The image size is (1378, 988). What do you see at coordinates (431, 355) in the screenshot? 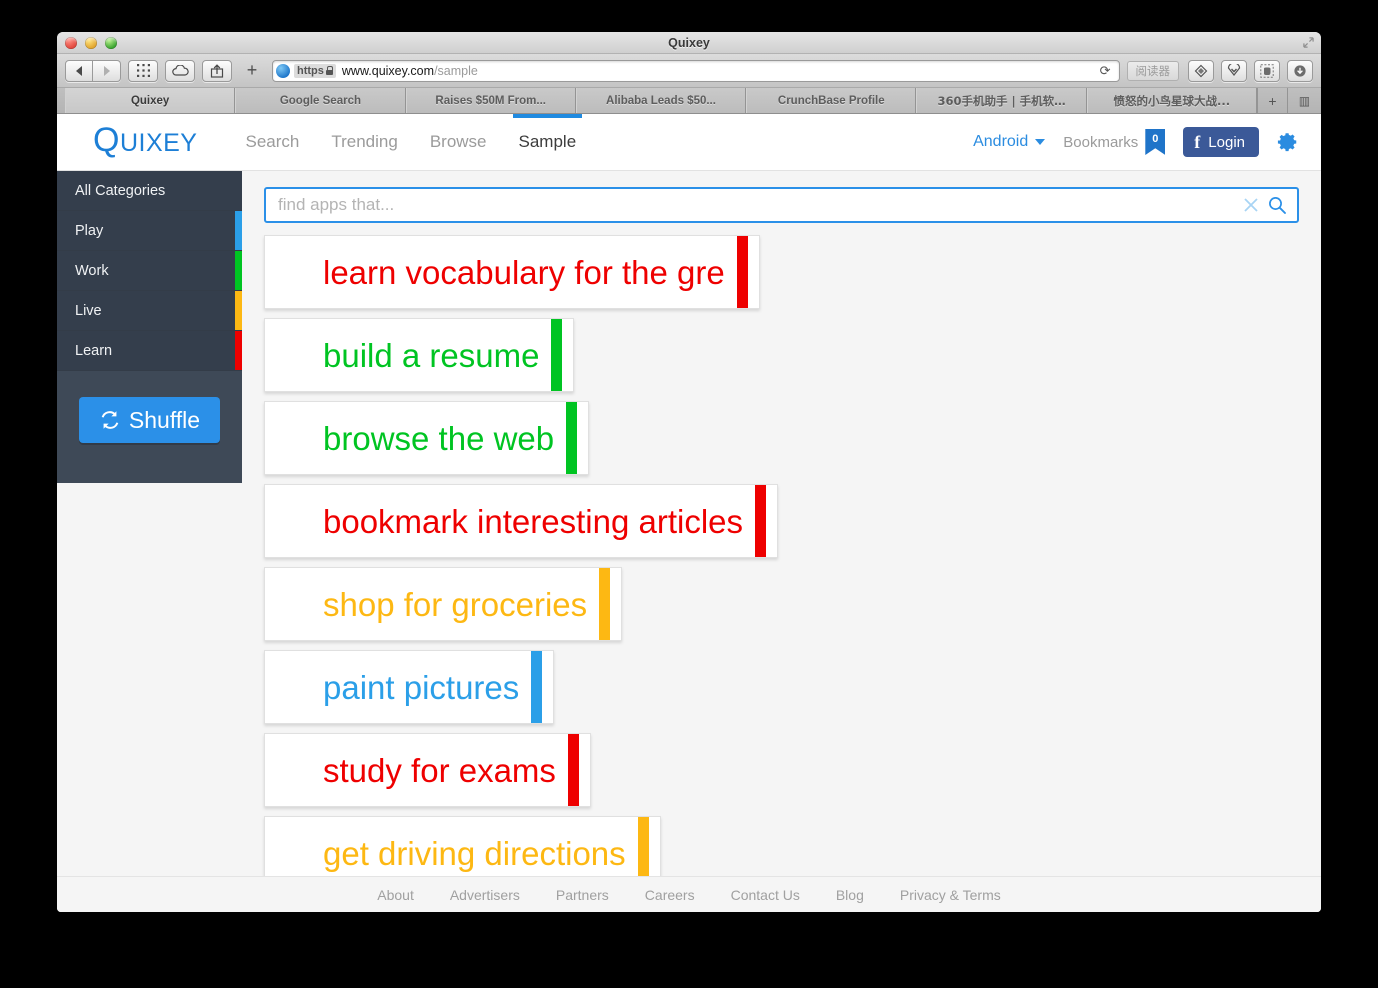
I see `suggestion-text: build a resume` at bounding box center [431, 355].